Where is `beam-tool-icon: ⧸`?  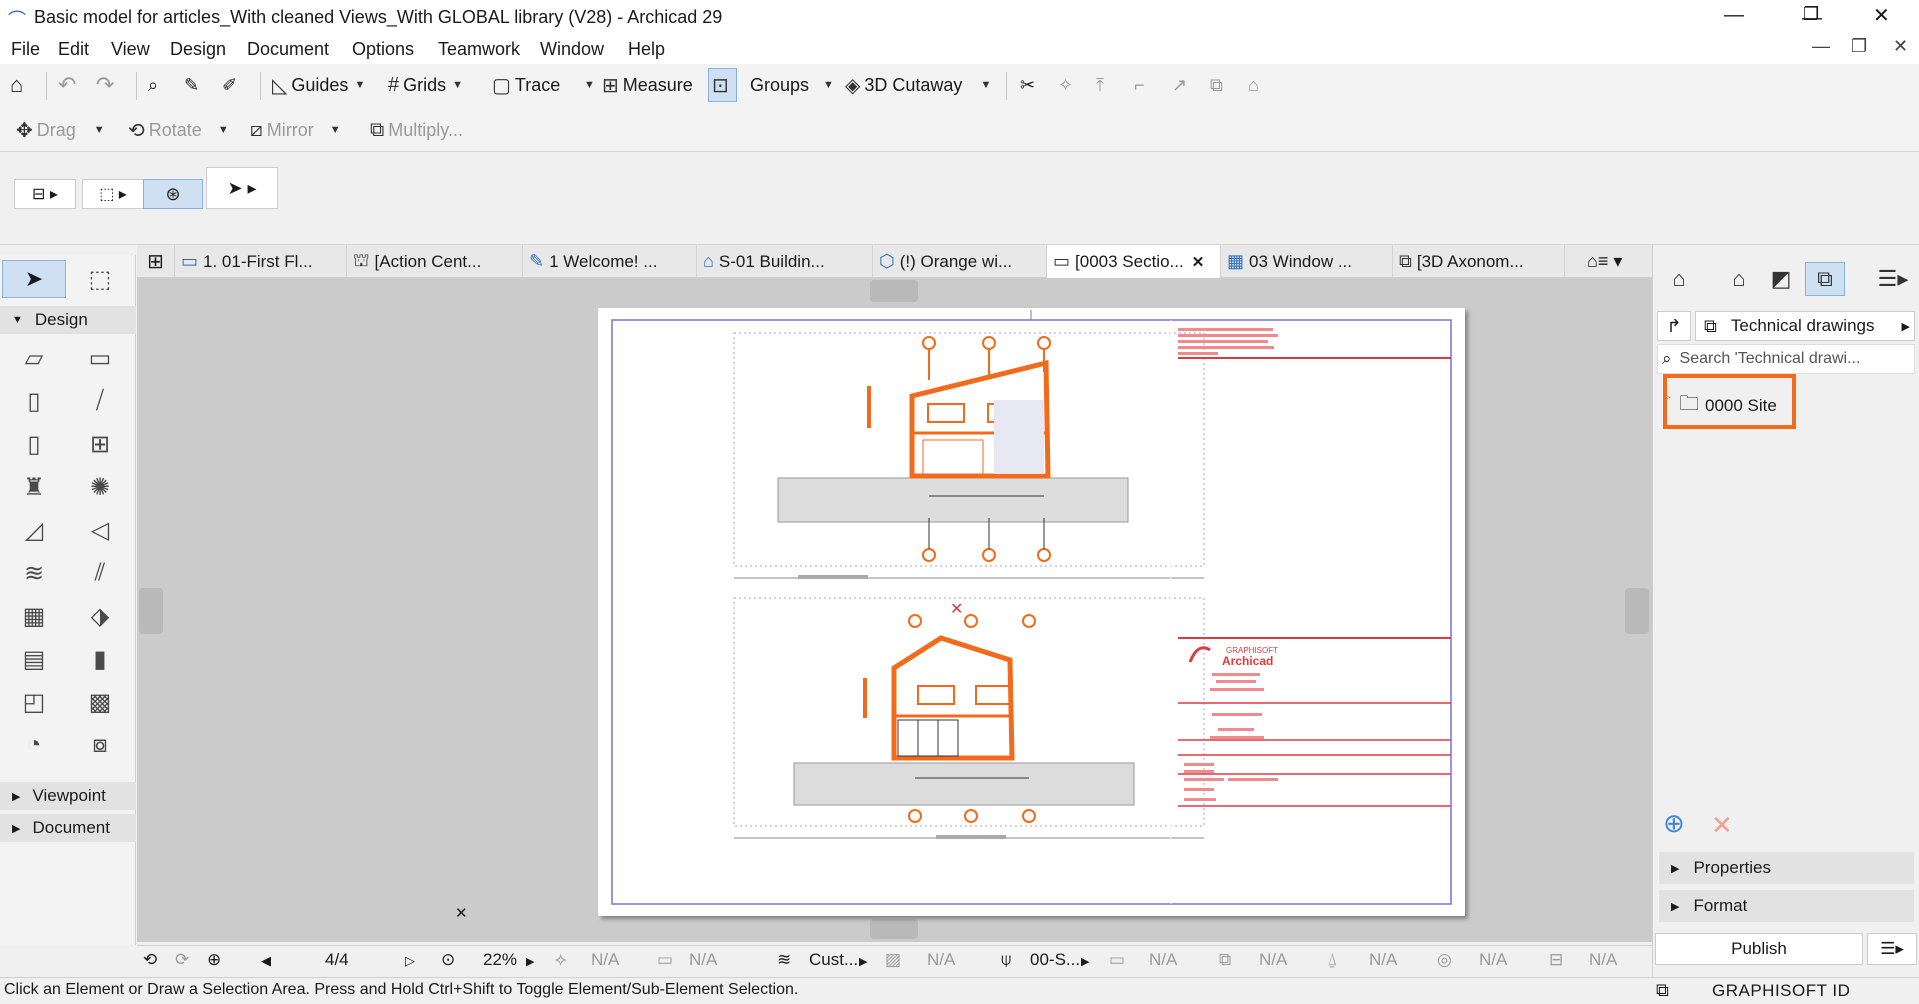
beam-tool-icon: ⧸ is located at coordinates (100, 401).